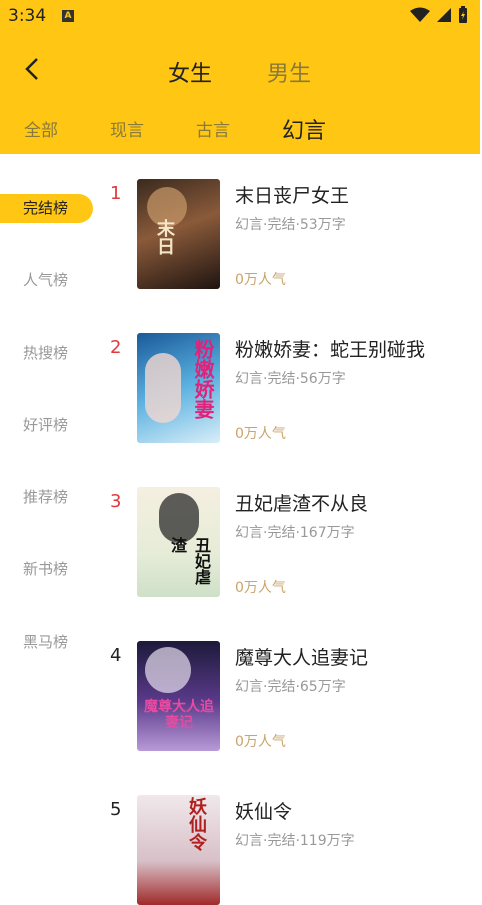  Describe the element at coordinates (178, 542) in the screenshot. I see `book-cover: 丑妃虐渣` at that location.